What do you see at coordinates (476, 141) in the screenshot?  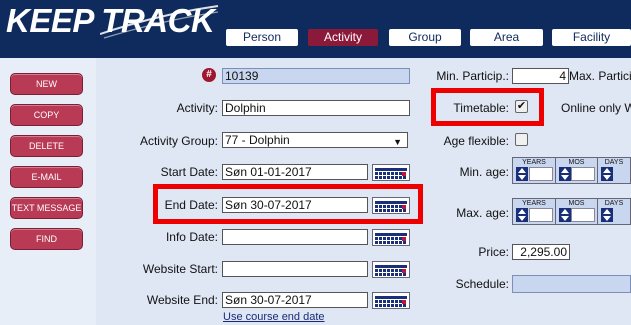 I see `age-flexible-label: Age flexible:` at bounding box center [476, 141].